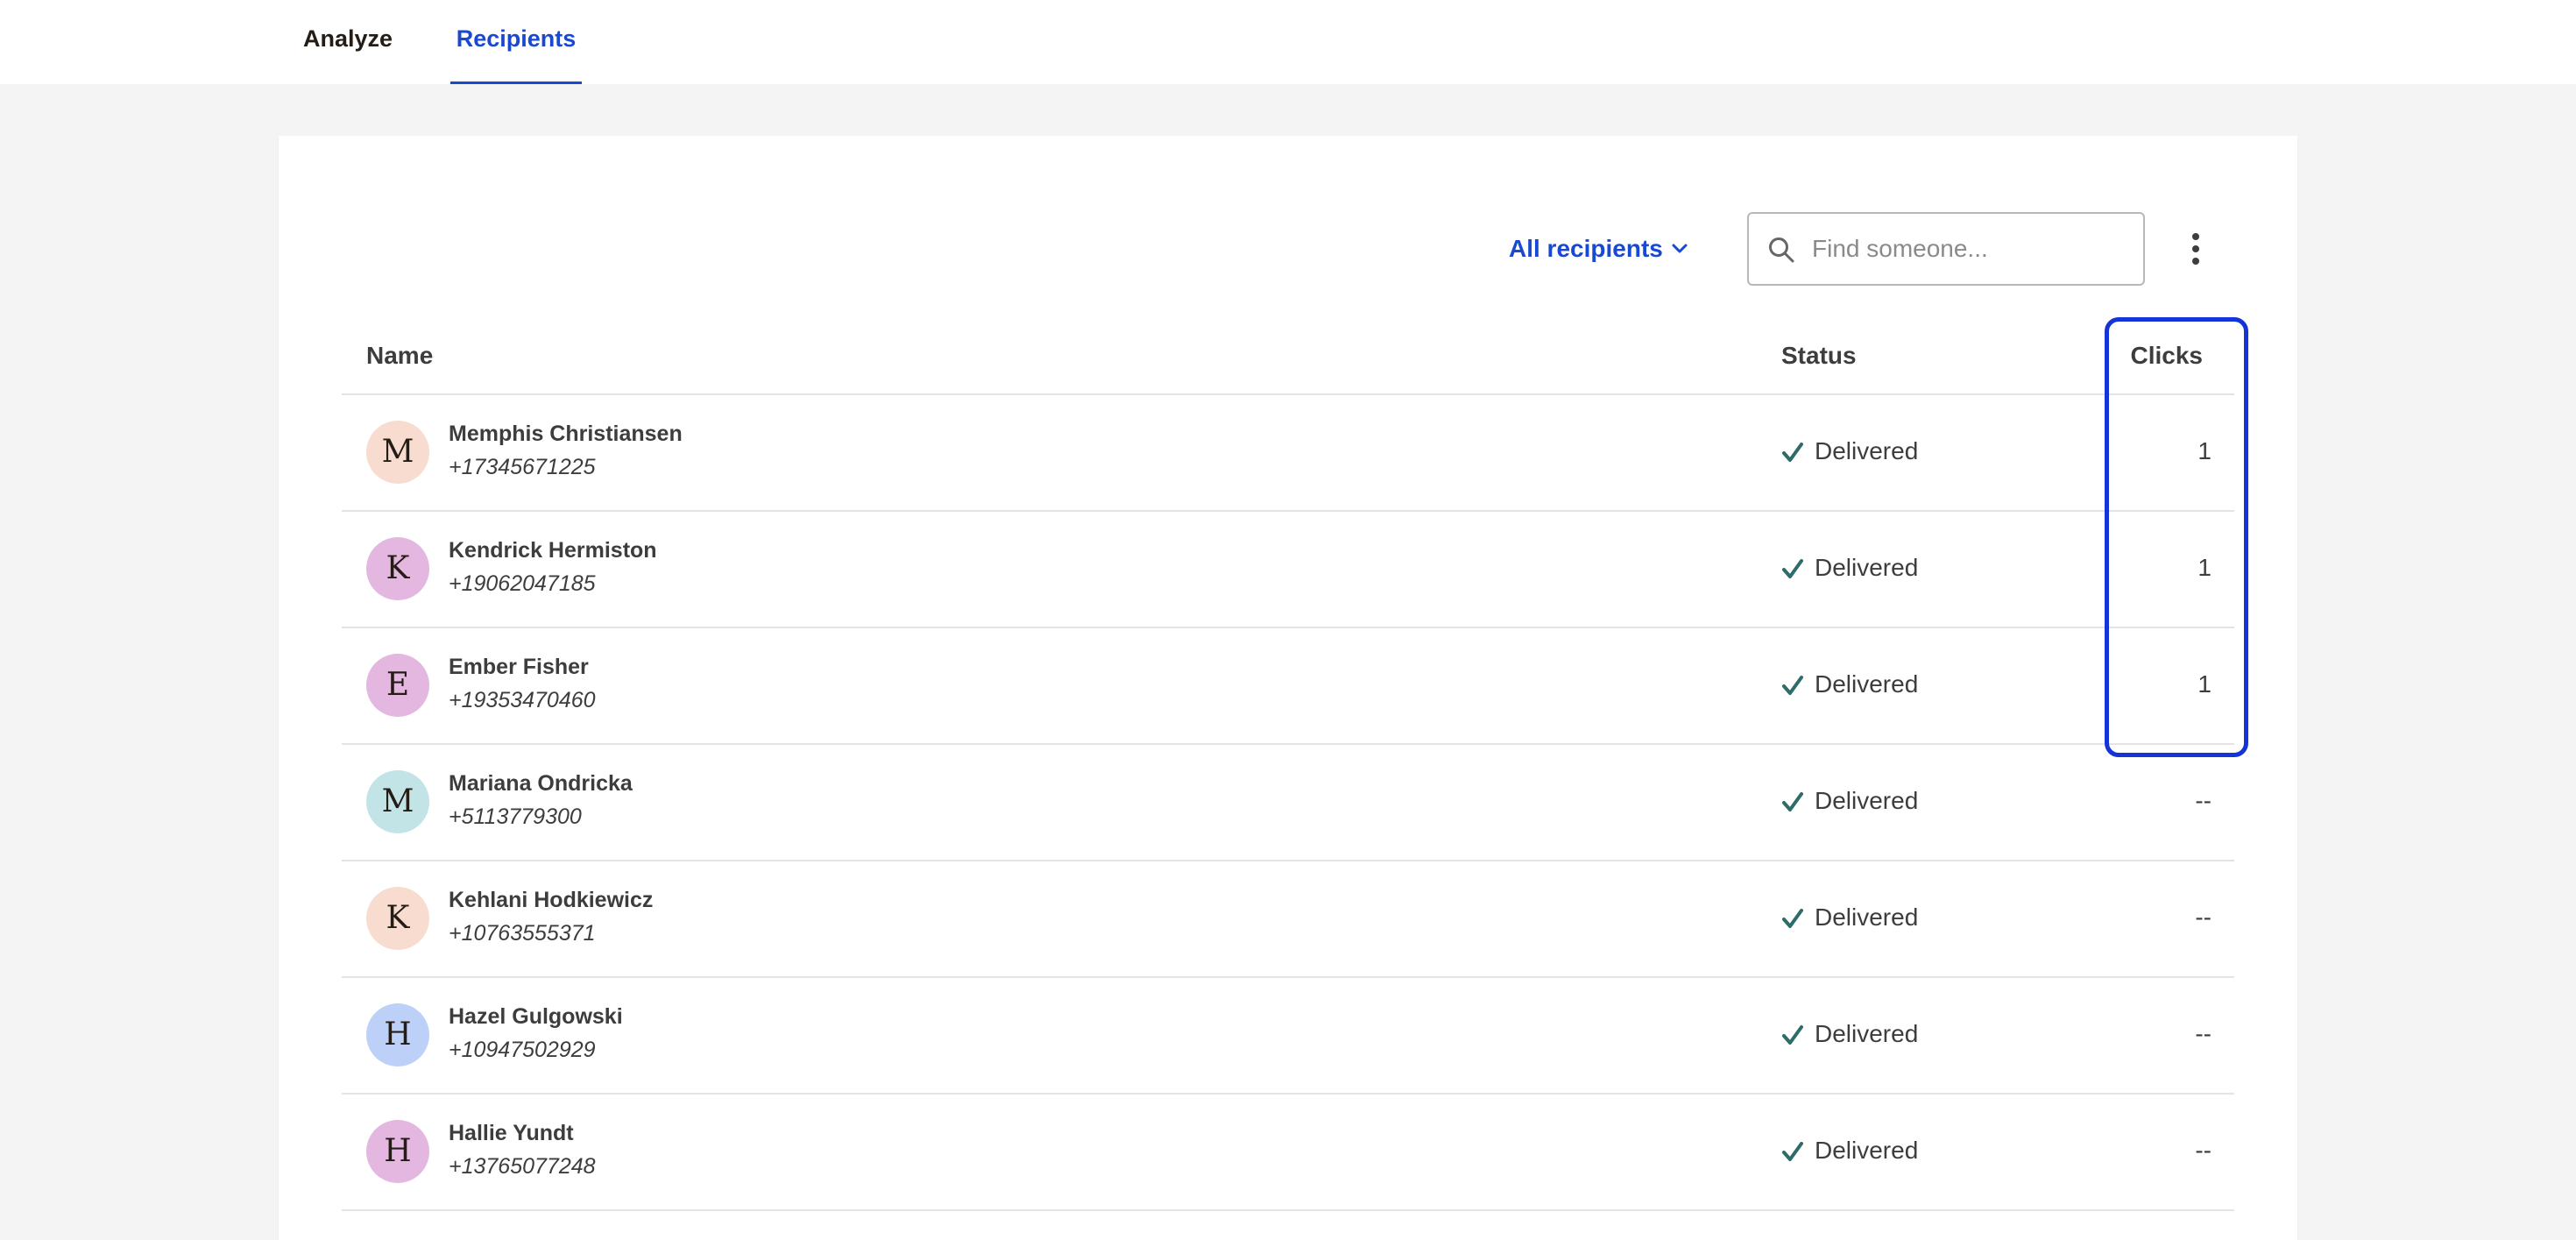  What do you see at coordinates (1819, 355) in the screenshot?
I see `column-header-status: Status` at bounding box center [1819, 355].